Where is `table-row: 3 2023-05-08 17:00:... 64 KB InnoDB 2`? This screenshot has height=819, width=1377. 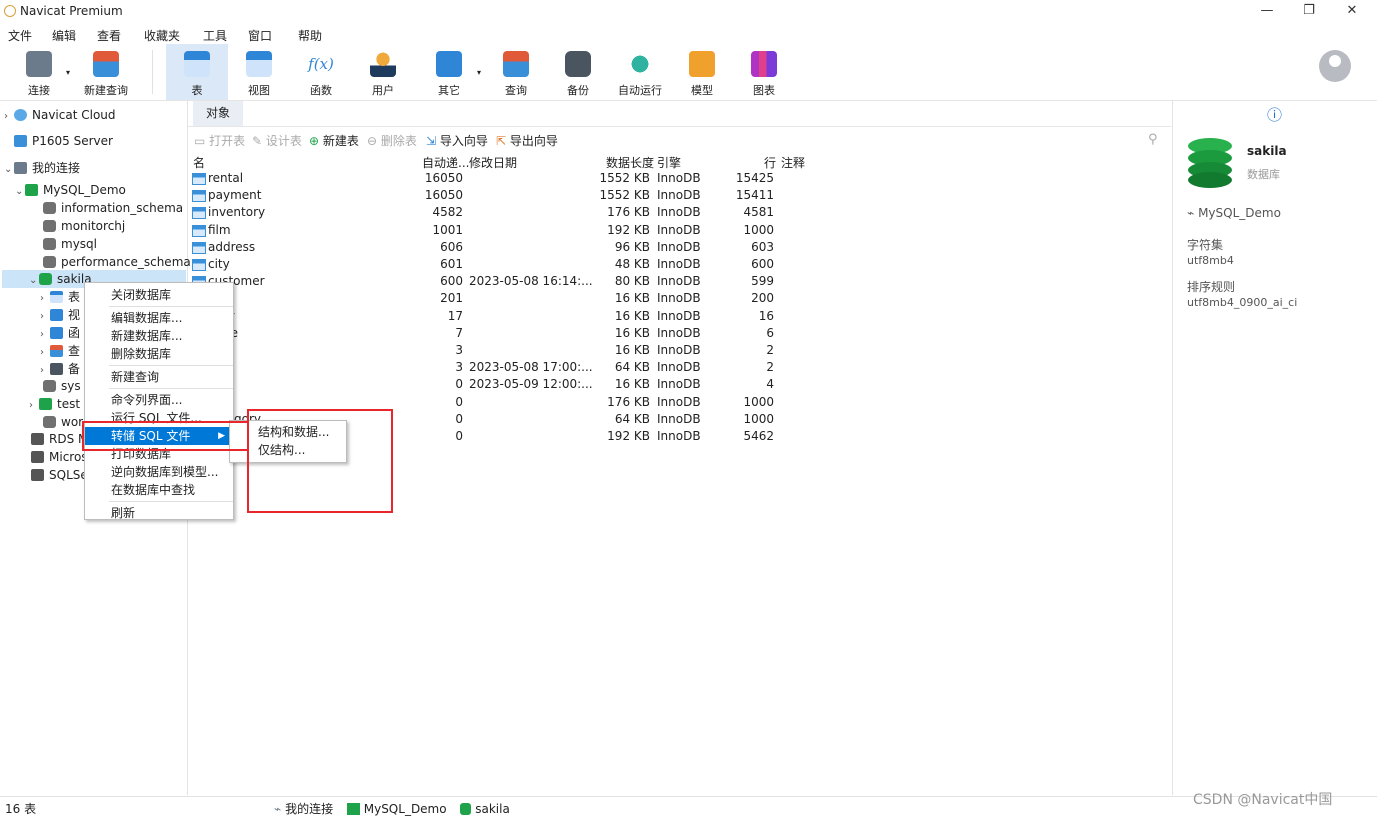
table-row: 3 2023-05-08 17:00:... 64 KB InnoDB 2 is located at coordinates (679, 368).